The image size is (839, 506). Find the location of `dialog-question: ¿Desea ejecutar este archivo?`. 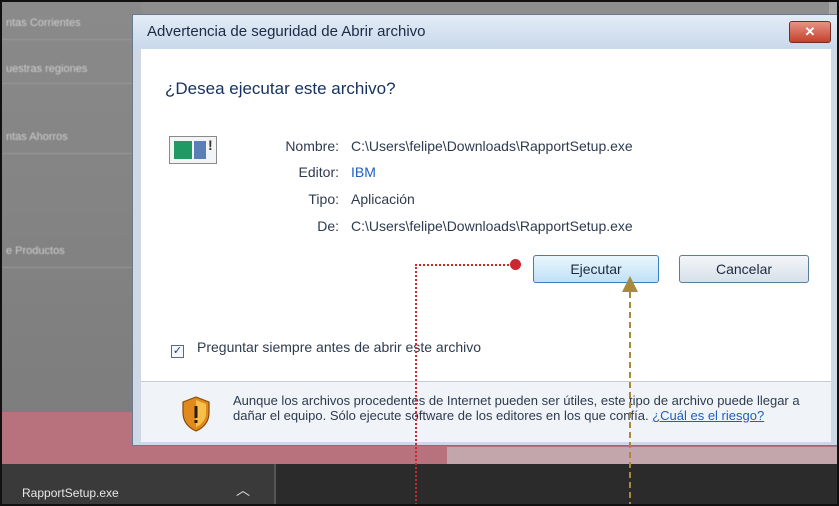

dialog-question: ¿Desea ejecutar este archivo? is located at coordinates (280, 88).